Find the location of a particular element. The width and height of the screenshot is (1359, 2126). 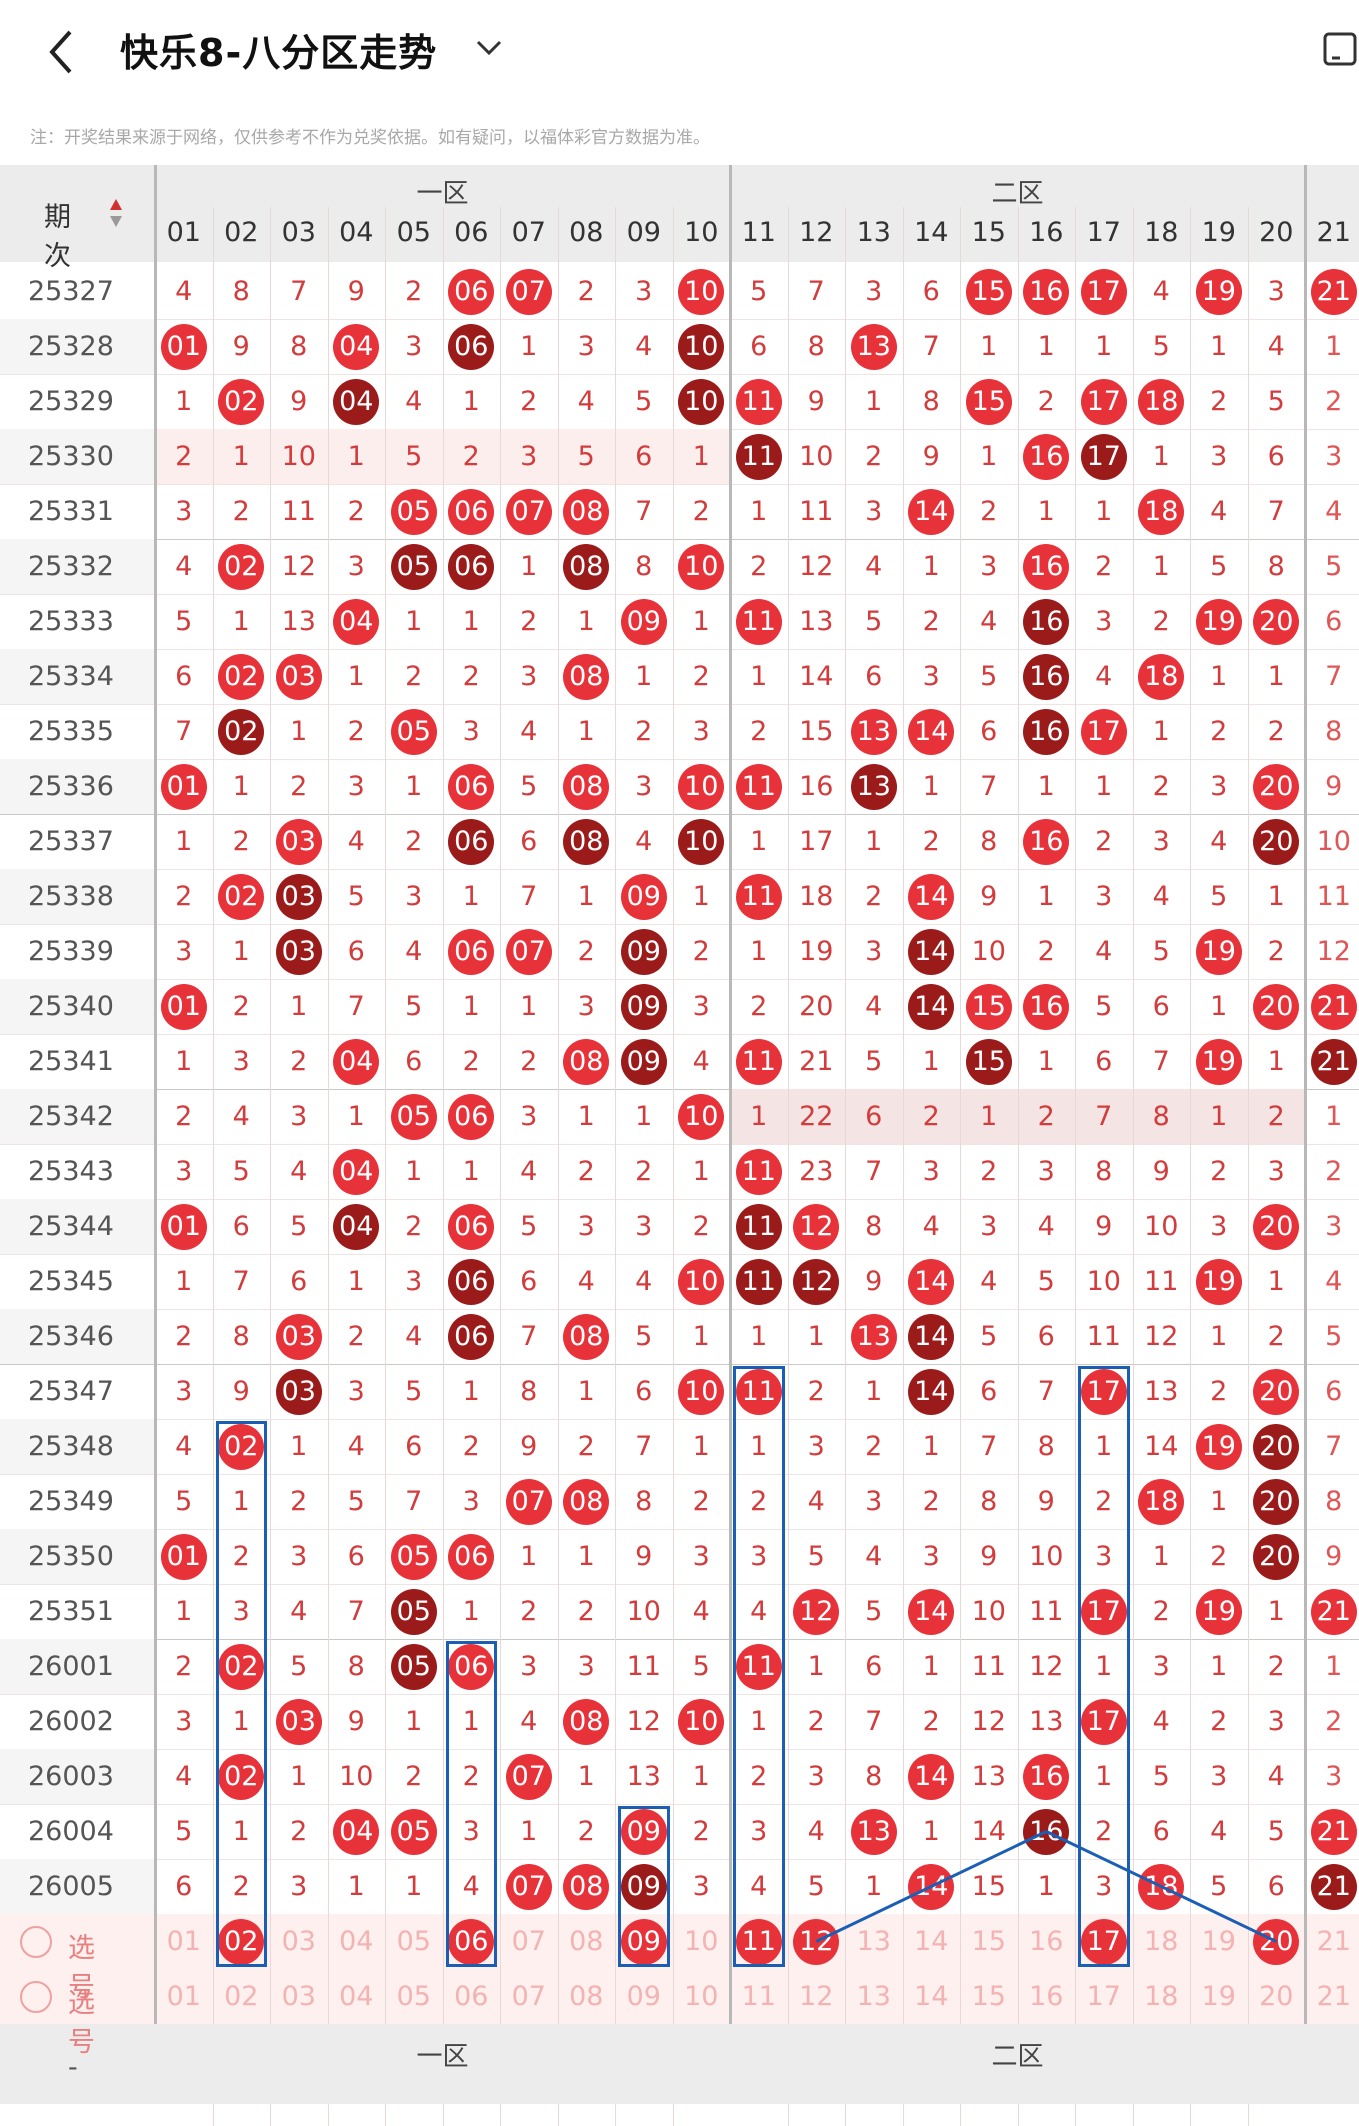

select-number: 06 is located at coordinates (472, 1996).